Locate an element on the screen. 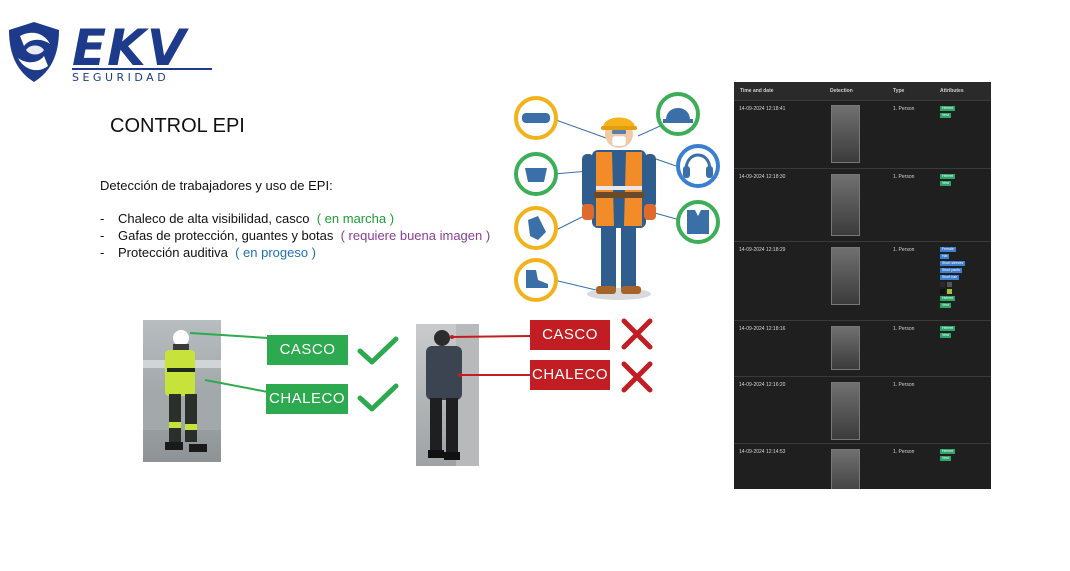 This screenshot has width=1070, height=571. attribute-badge: Female is located at coordinates (948, 249).